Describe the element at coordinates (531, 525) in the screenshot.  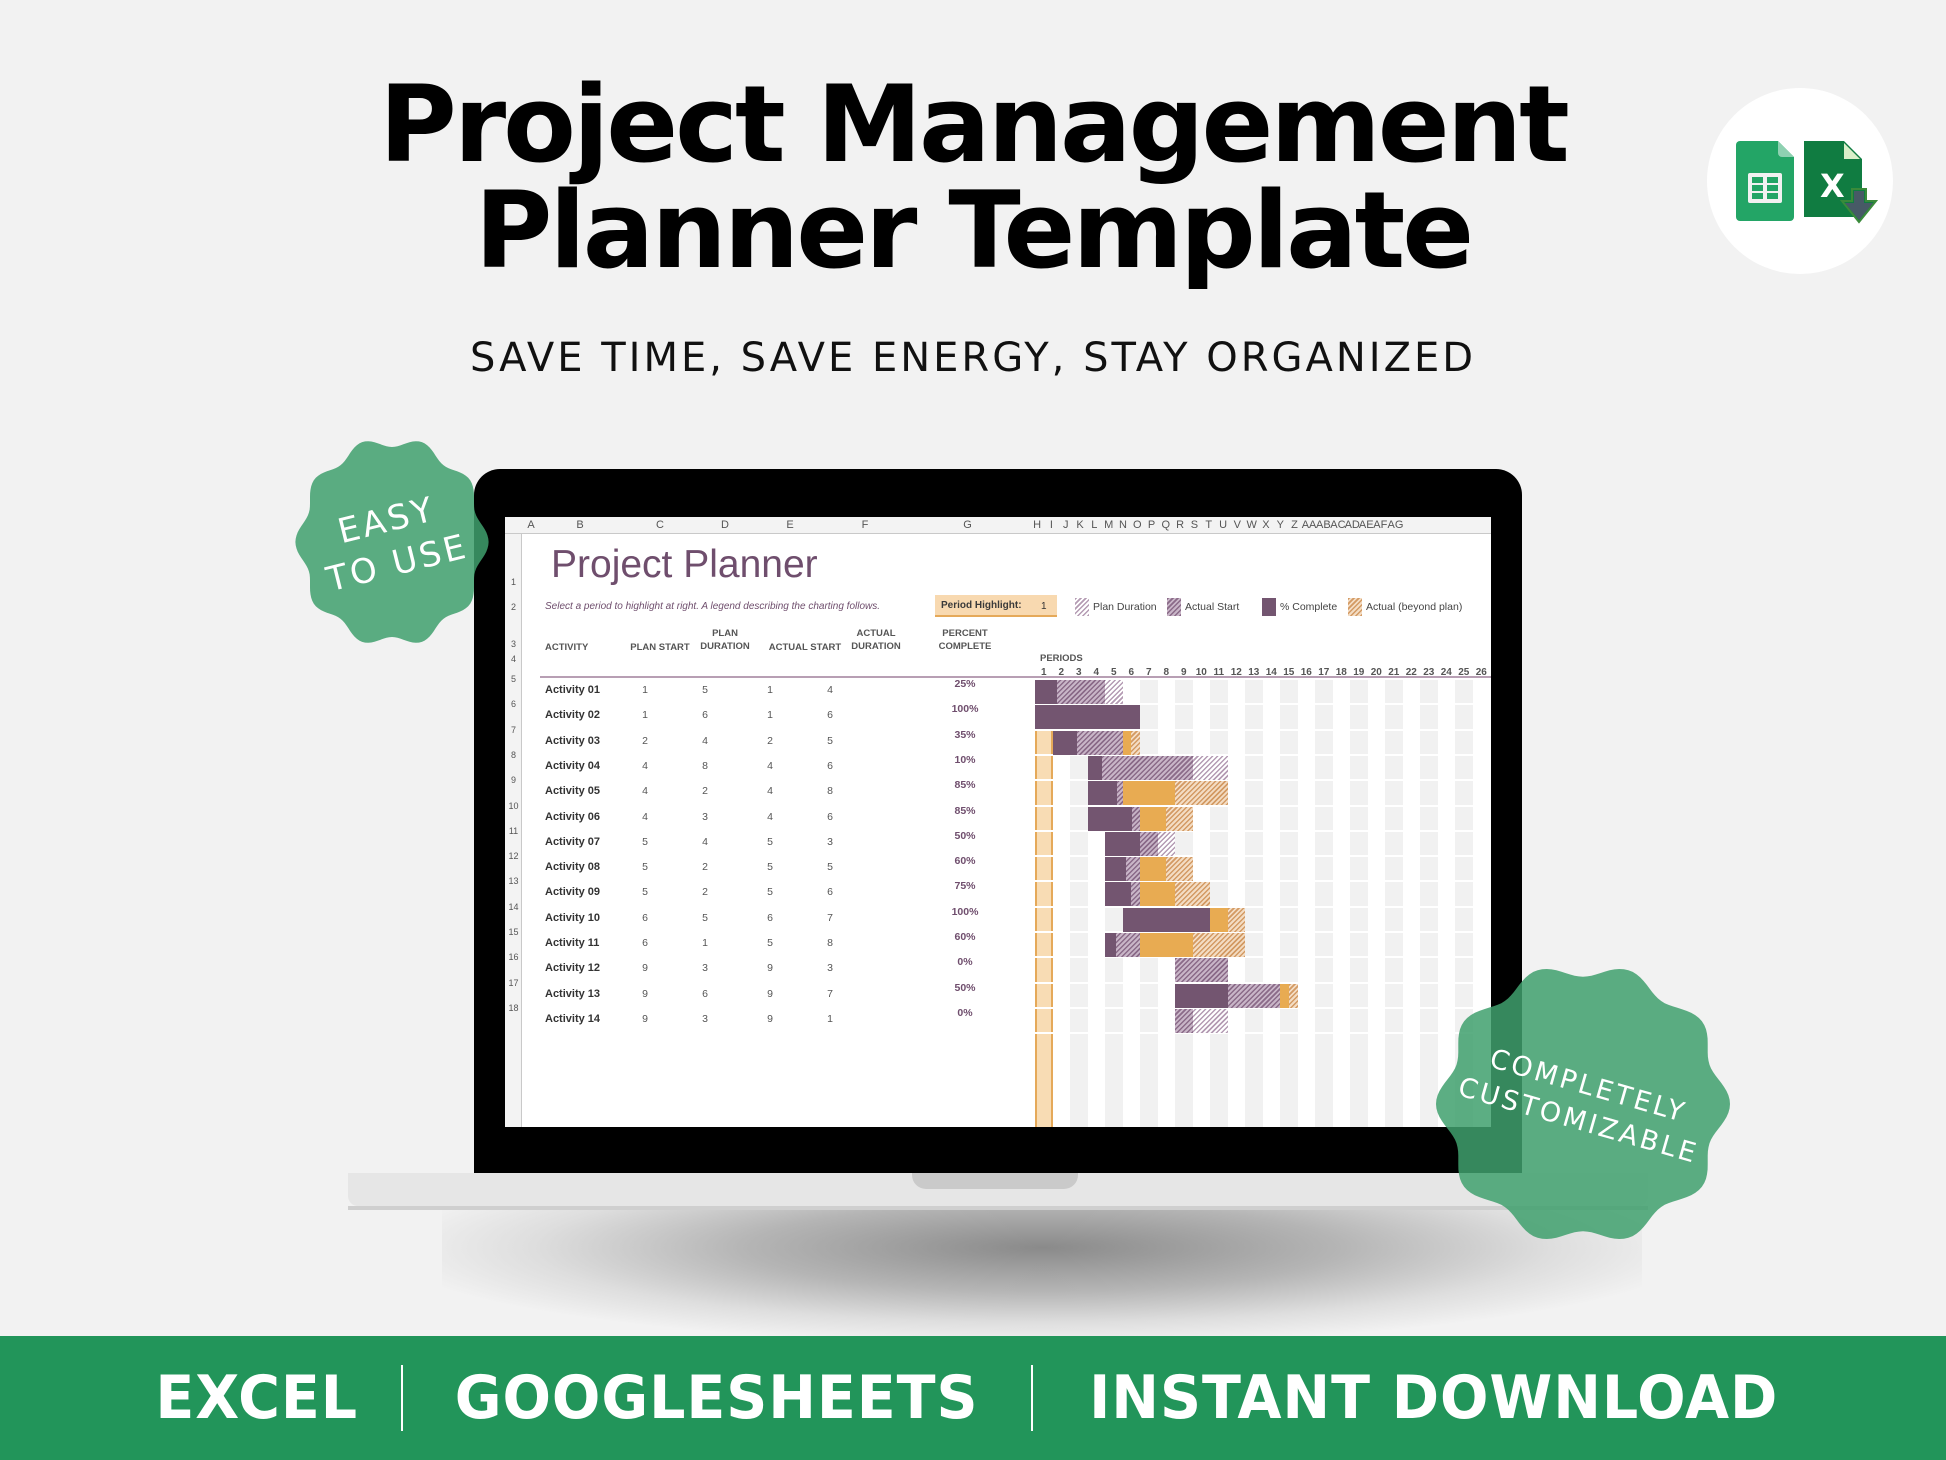
I see `column-header: A` at that location.